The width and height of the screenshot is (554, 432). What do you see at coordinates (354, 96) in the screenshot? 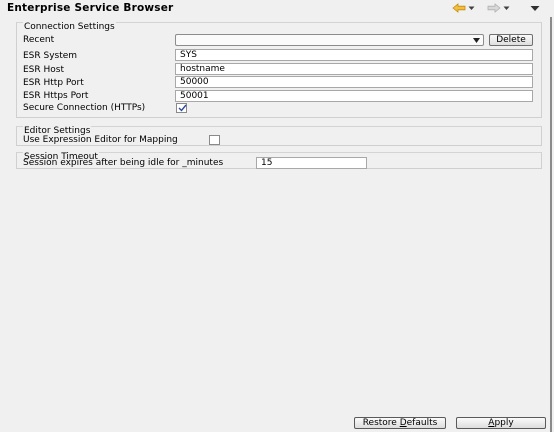
I see `esr-https-port-field: 50001` at bounding box center [354, 96].